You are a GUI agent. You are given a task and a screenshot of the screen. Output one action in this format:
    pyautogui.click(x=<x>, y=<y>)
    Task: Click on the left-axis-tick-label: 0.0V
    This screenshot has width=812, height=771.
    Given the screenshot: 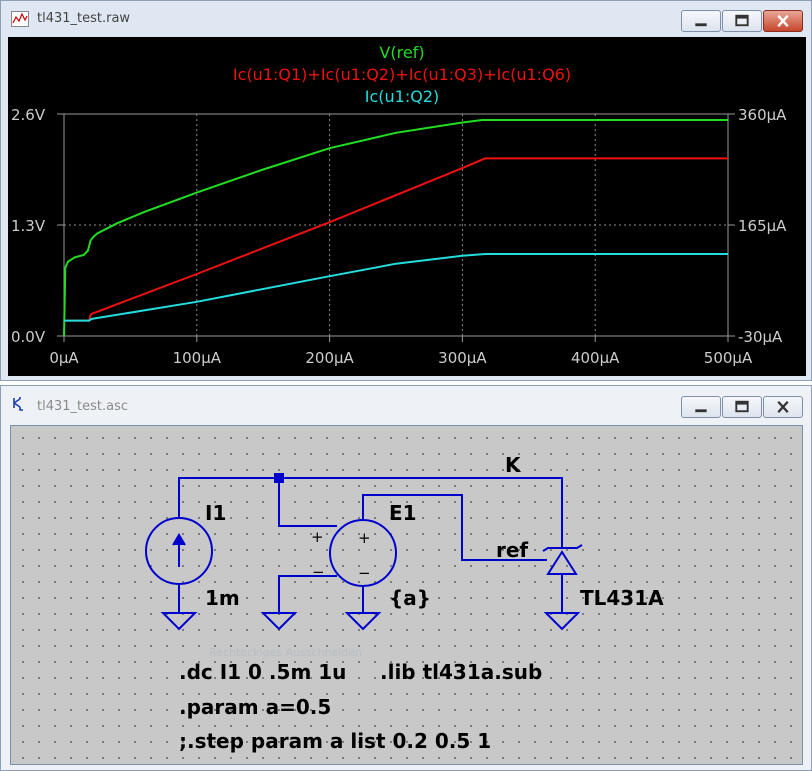 What is the action you would take?
    pyautogui.click(x=28, y=337)
    